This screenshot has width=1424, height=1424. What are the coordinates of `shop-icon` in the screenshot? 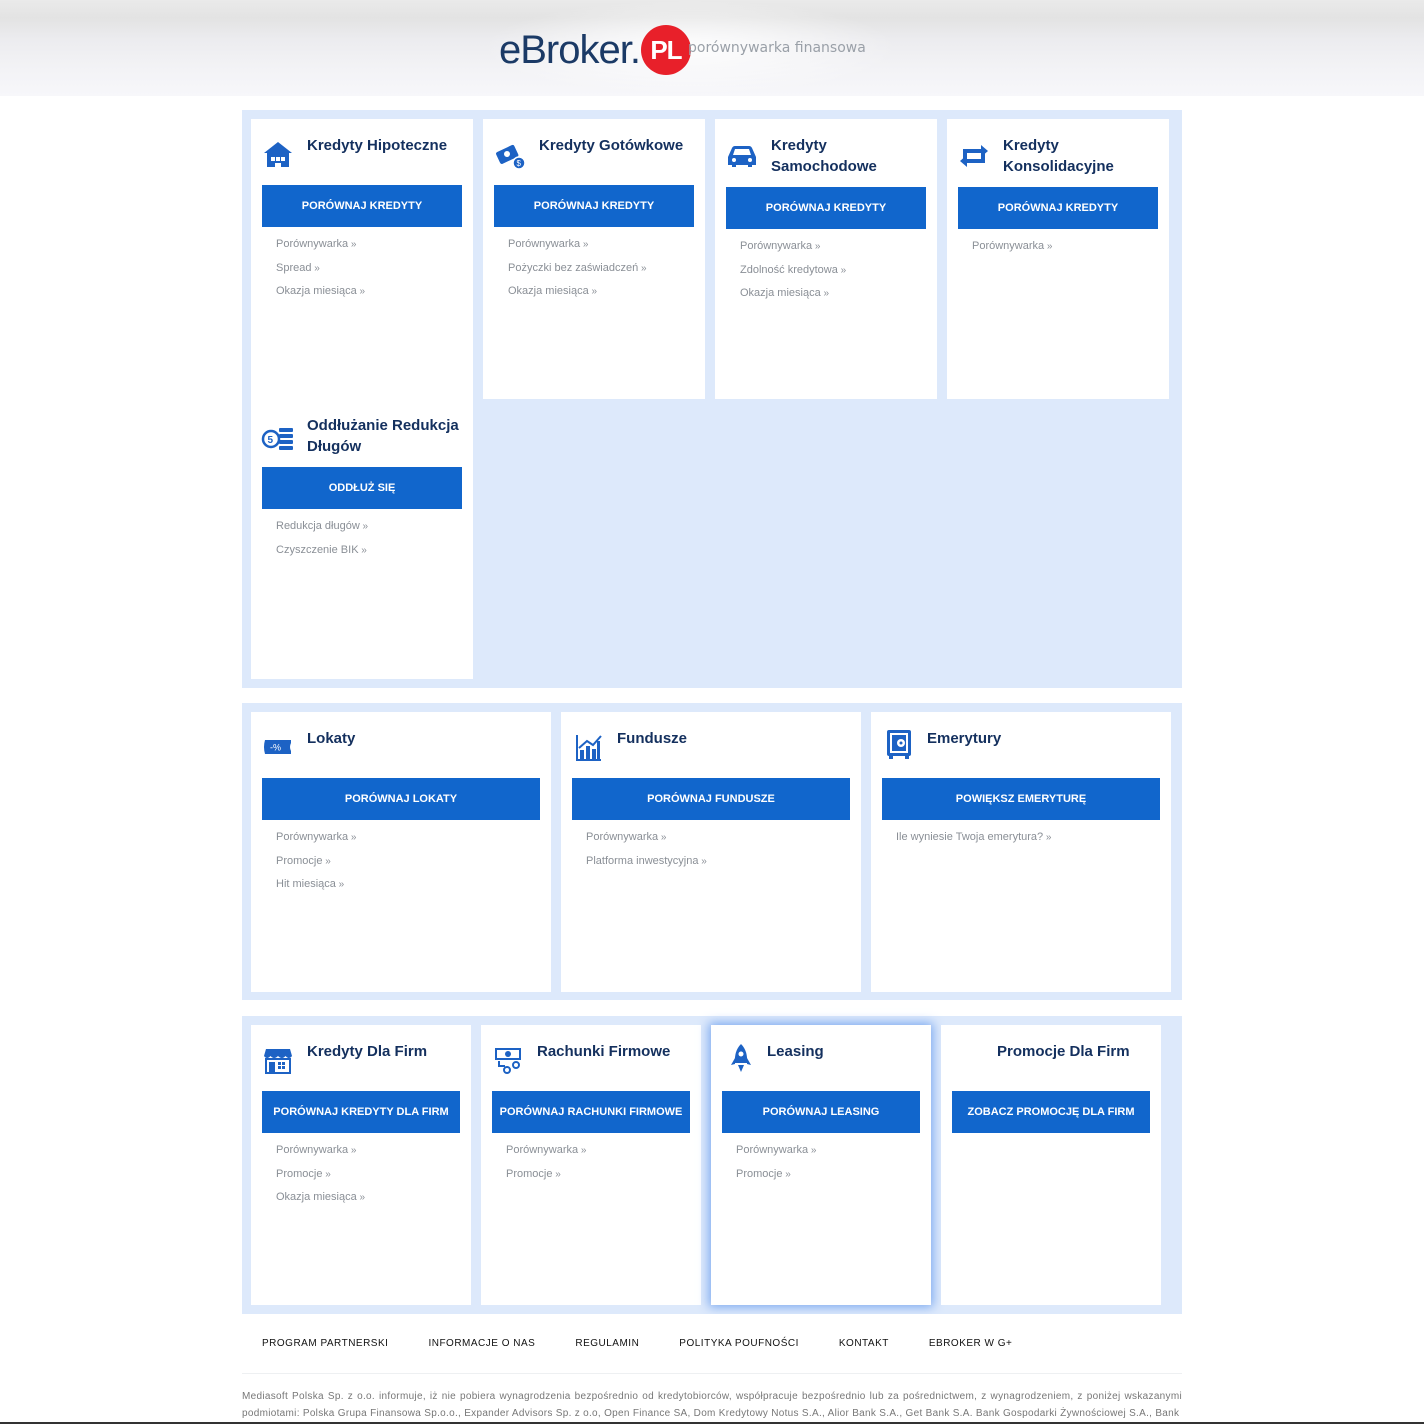 It's located at (278, 1060).